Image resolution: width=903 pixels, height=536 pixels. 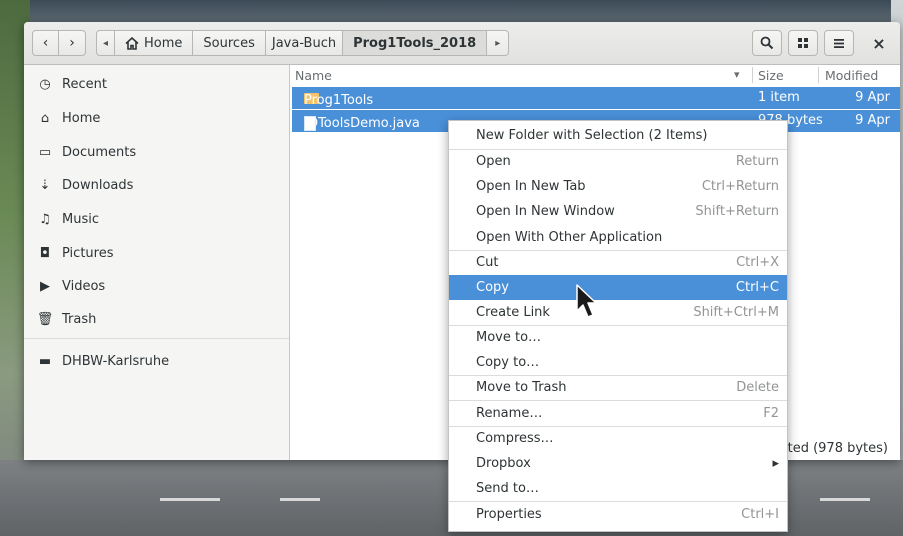 I want to click on sidebar-item-label: Videos, so click(x=84, y=286).